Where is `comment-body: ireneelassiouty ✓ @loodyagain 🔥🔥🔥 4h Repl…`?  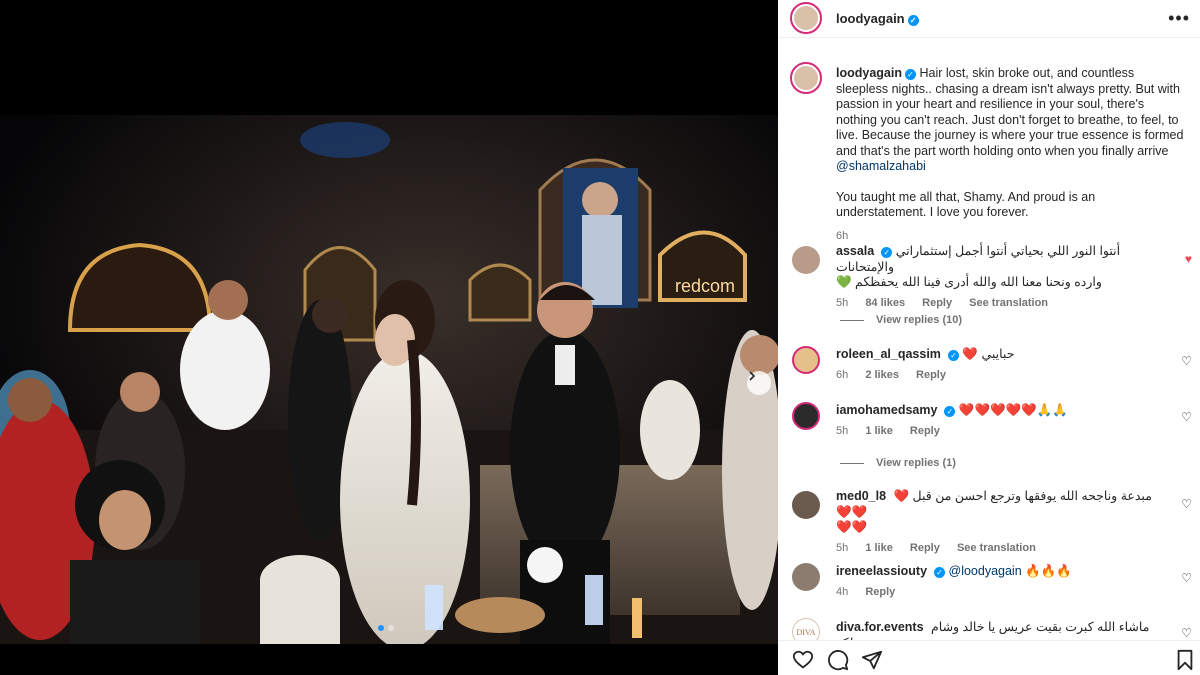 comment-body: ireneelassiouty ✓ @loodyagain 🔥🔥🔥 4h Repl… is located at coordinates (1001, 582).